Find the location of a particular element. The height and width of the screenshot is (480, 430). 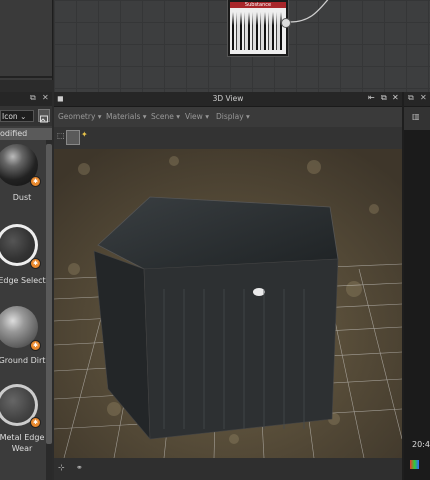

link-icon: ⚭ is located at coordinates (79, 467).